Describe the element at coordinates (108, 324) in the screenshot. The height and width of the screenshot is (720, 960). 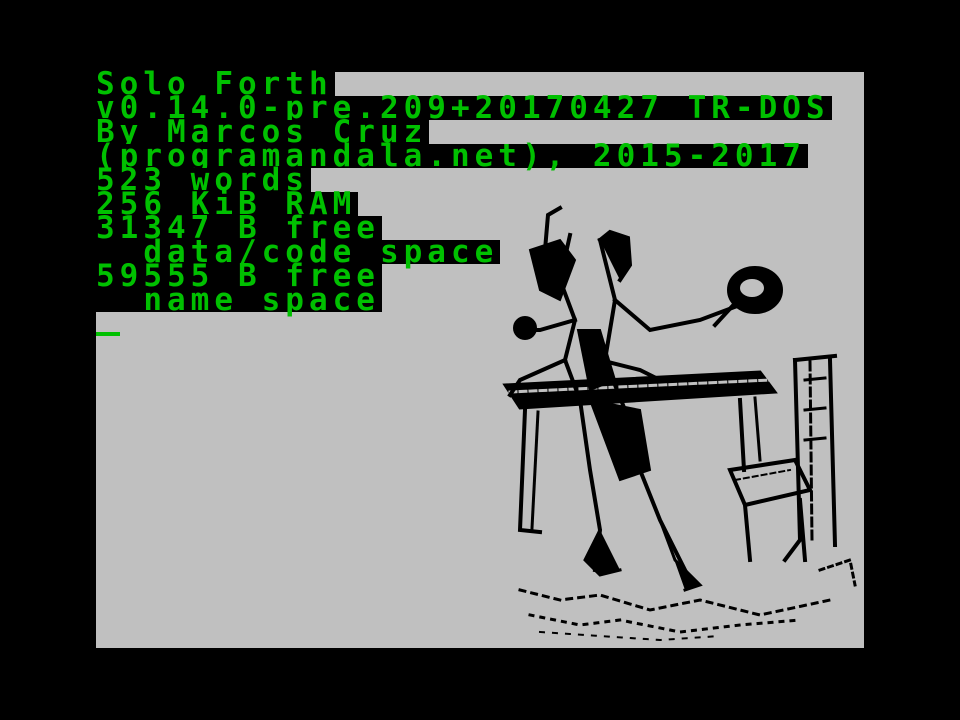
I see `text-cursor` at that location.